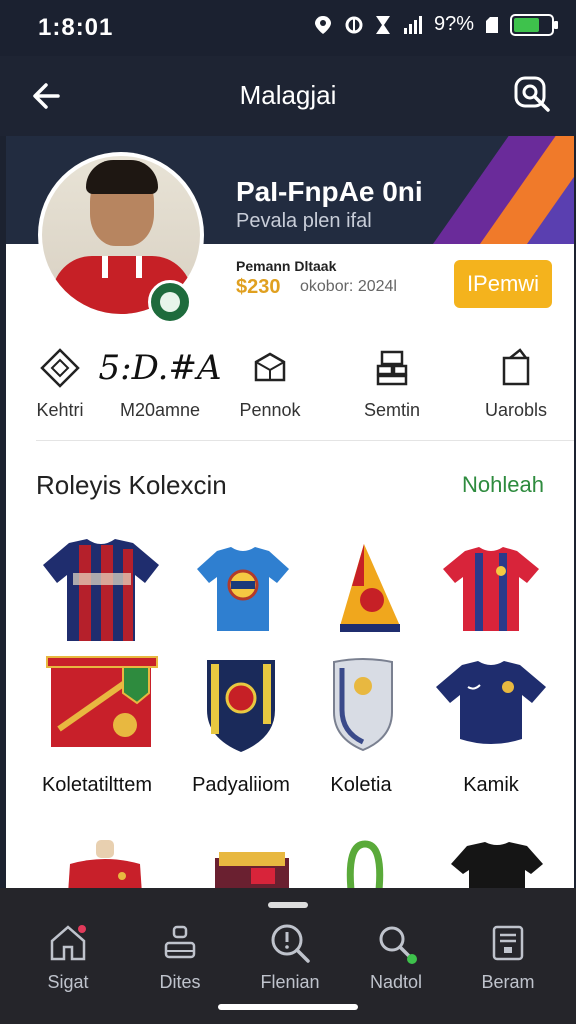 This screenshot has height=1024, width=576. Describe the element at coordinates (396, 982) in the screenshot. I see `nav-label: Nadtol` at that location.